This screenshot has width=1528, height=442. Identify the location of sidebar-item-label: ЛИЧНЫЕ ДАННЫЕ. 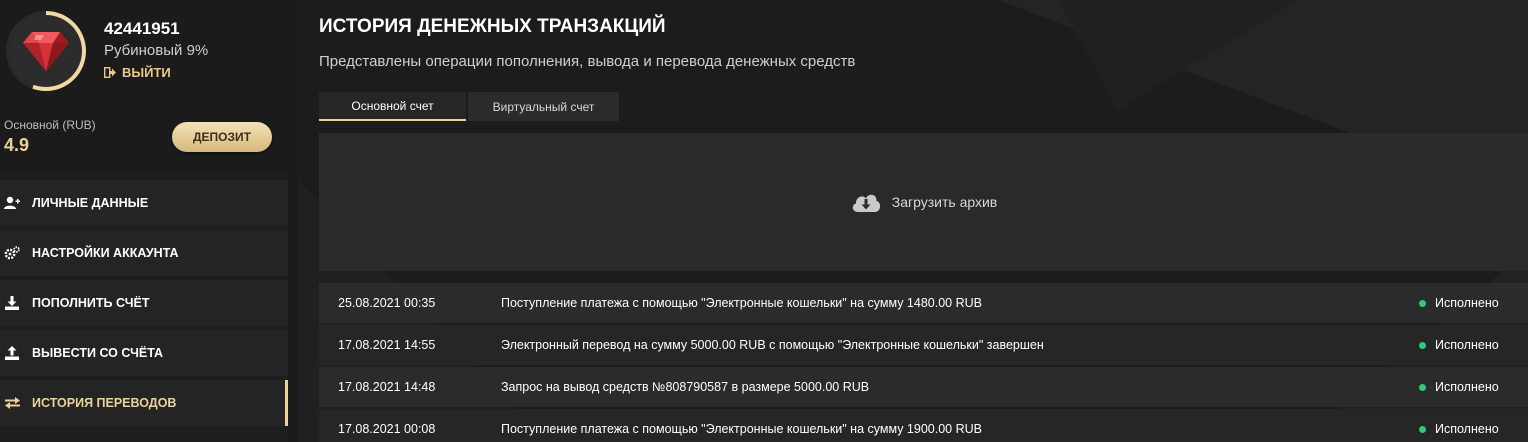
(90, 203).